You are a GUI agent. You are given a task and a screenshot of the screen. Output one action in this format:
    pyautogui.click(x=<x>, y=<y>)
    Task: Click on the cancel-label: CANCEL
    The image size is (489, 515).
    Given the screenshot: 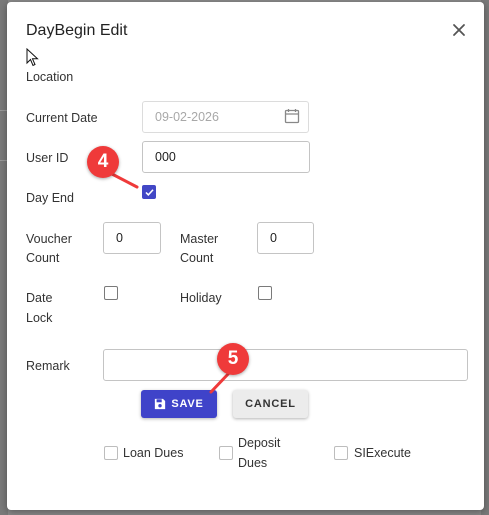 What is the action you would take?
    pyautogui.click(x=270, y=404)
    